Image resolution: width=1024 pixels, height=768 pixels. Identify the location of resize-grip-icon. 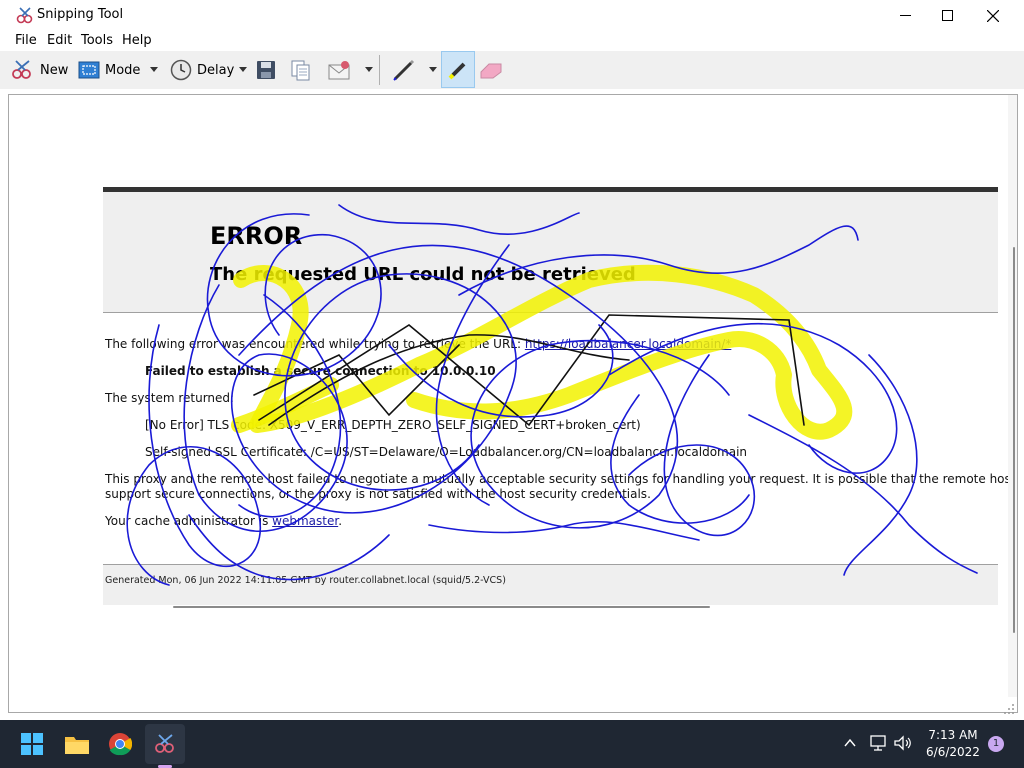
(1009, 709).